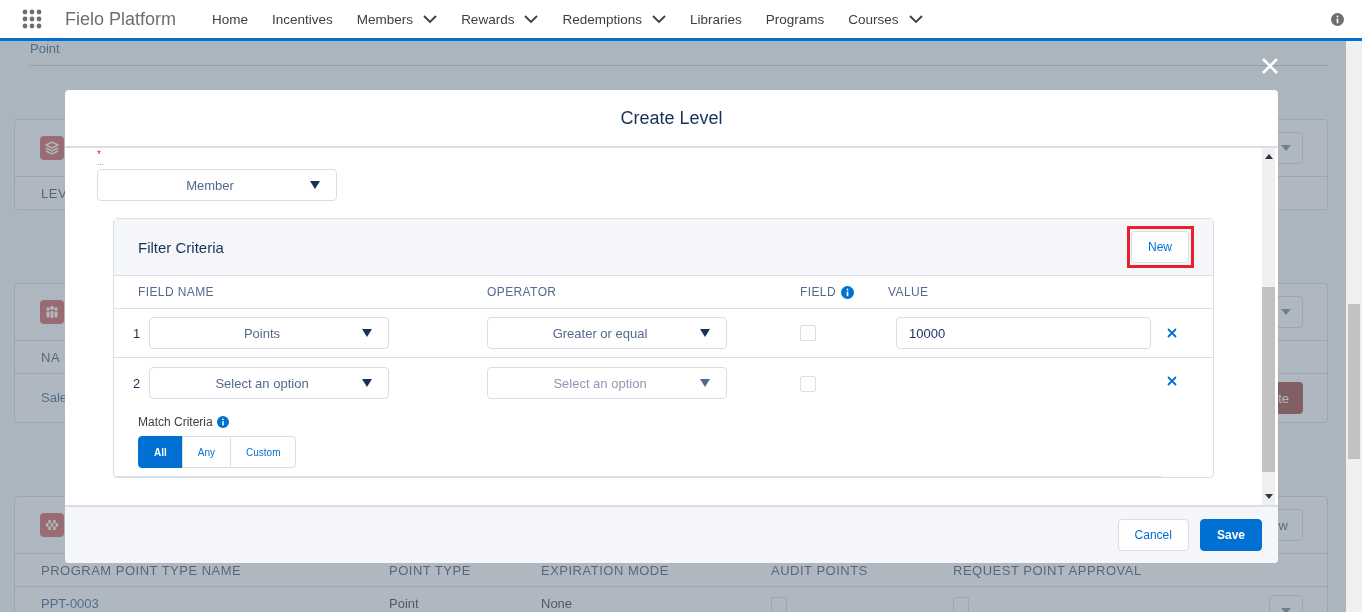 The image size is (1362, 612). What do you see at coordinates (230, 19) in the screenshot?
I see `nav-tab: Home` at bounding box center [230, 19].